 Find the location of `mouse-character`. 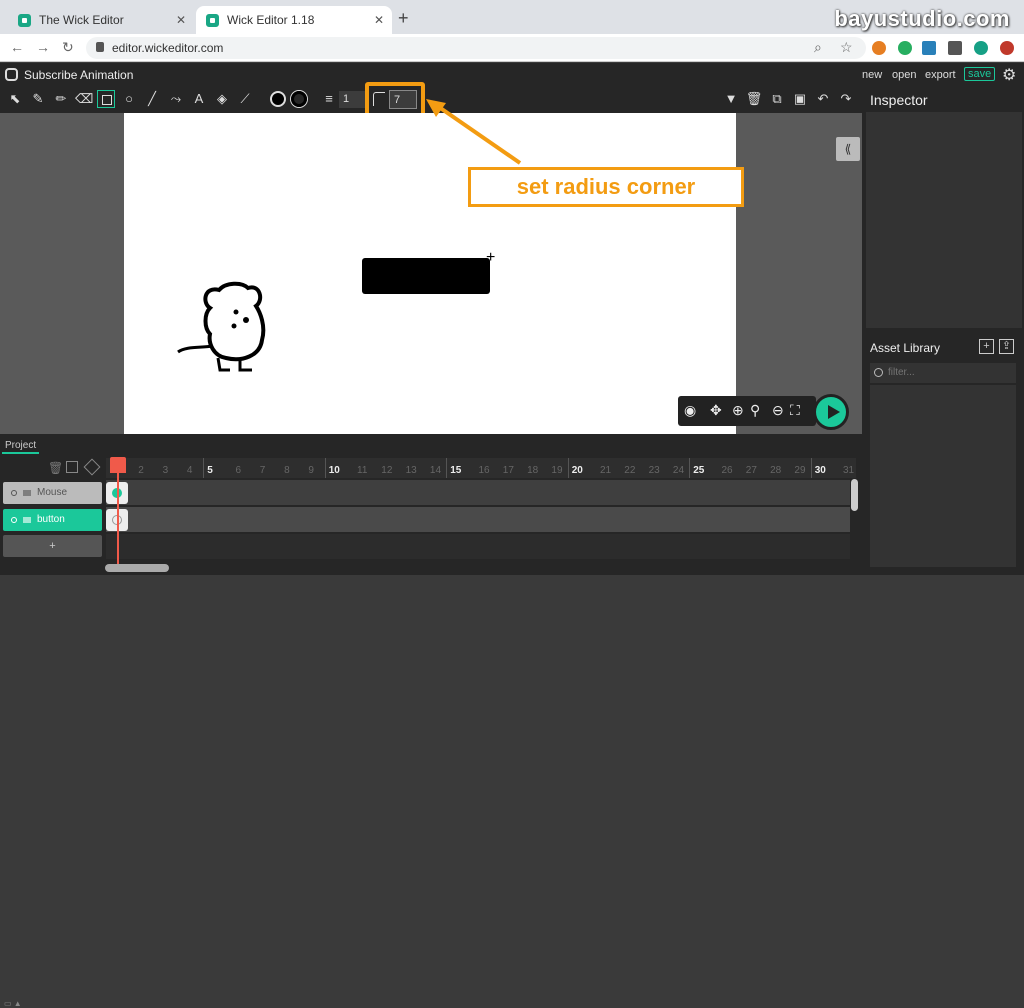

mouse-character is located at coordinates (224, 328).